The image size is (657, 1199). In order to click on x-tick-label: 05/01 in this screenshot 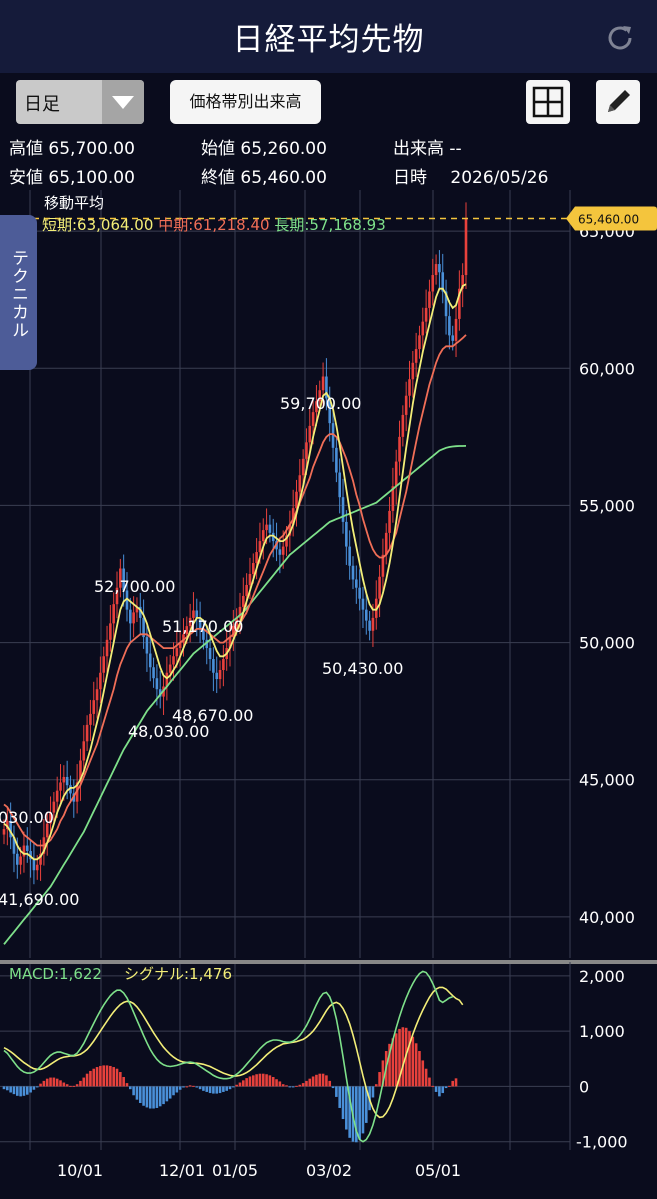, I will do `click(438, 1170)`.